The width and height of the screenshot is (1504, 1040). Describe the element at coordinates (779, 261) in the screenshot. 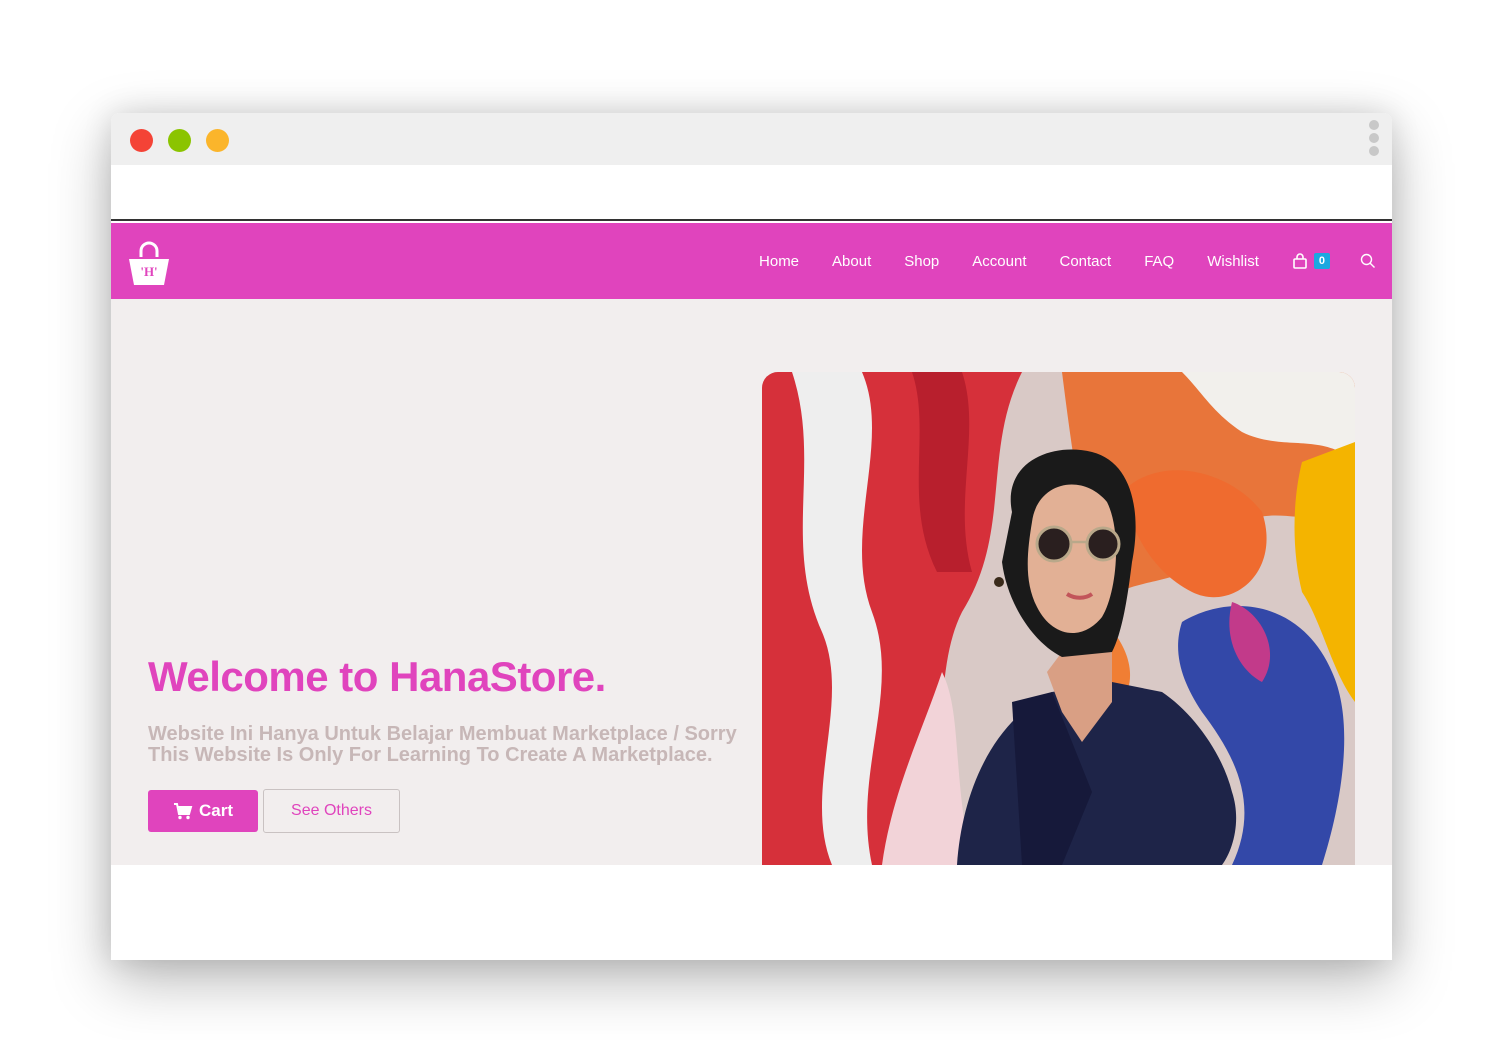

I see `nav-home: Home` at that location.